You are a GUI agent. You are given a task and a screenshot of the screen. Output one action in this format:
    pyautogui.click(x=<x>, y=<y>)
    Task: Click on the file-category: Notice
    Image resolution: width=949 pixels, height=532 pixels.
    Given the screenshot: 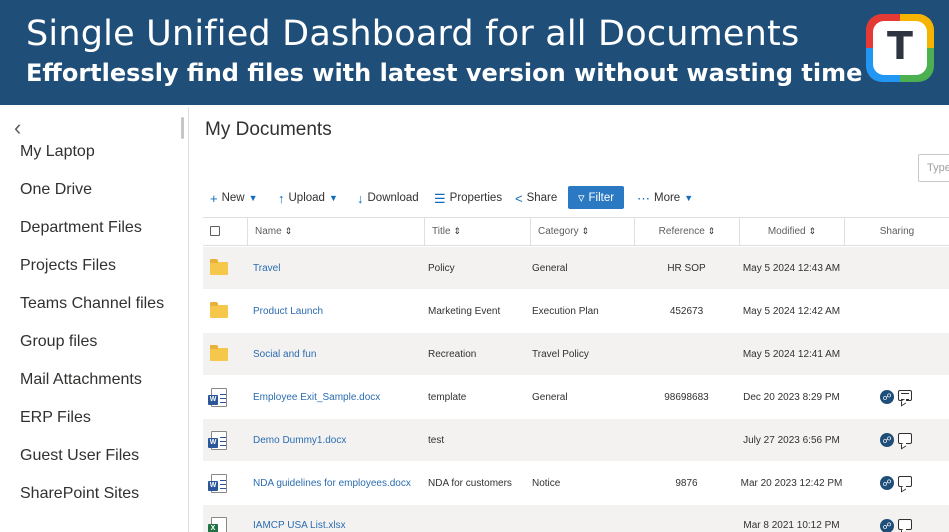 What is the action you would take?
    pyautogui.click(x=546, y=483)
    